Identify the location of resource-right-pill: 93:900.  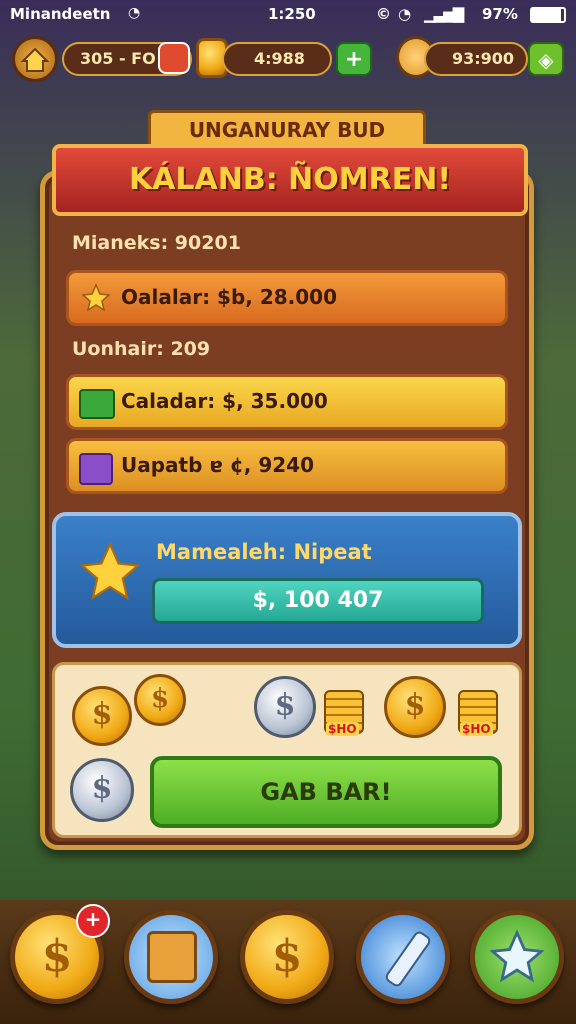
(476, 59).